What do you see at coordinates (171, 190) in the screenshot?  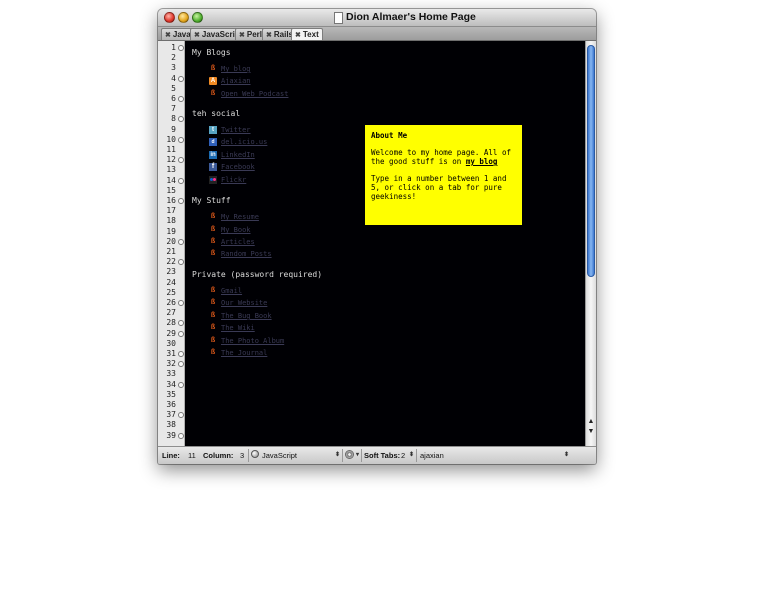 I see `line-number: 15` at bounding box center [171, 190].